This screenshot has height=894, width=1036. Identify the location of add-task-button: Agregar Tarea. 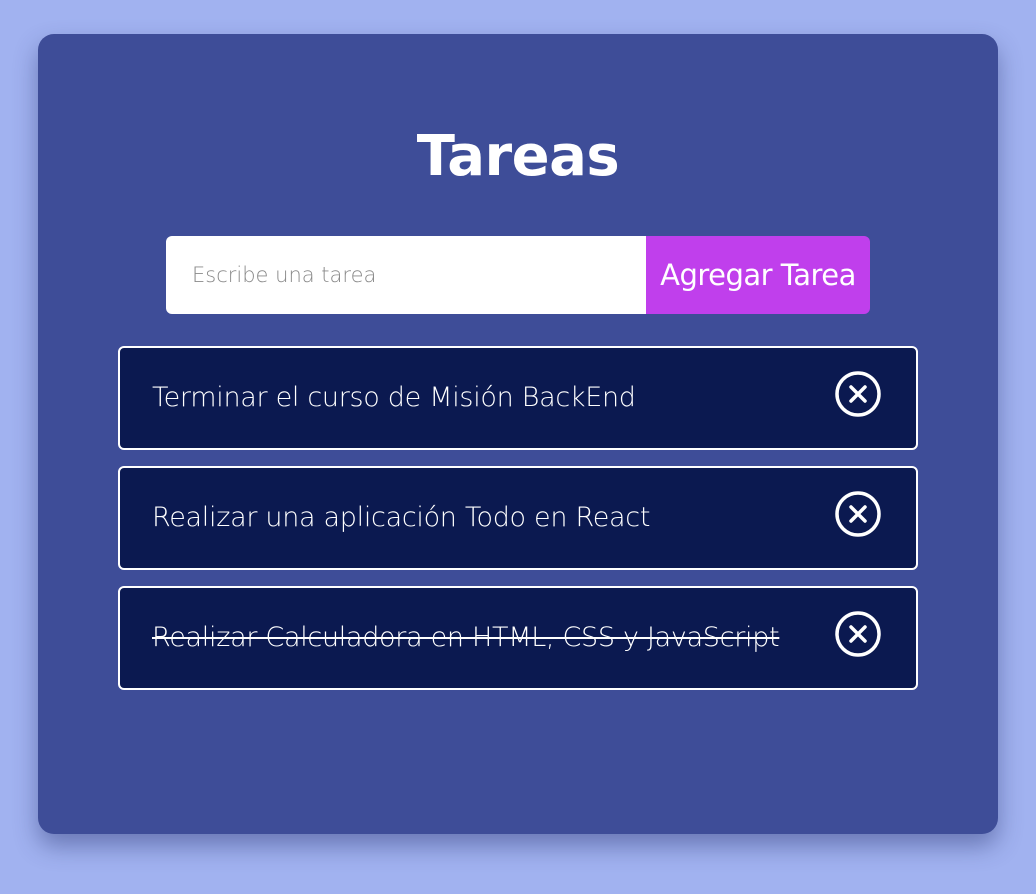
(758, 275).